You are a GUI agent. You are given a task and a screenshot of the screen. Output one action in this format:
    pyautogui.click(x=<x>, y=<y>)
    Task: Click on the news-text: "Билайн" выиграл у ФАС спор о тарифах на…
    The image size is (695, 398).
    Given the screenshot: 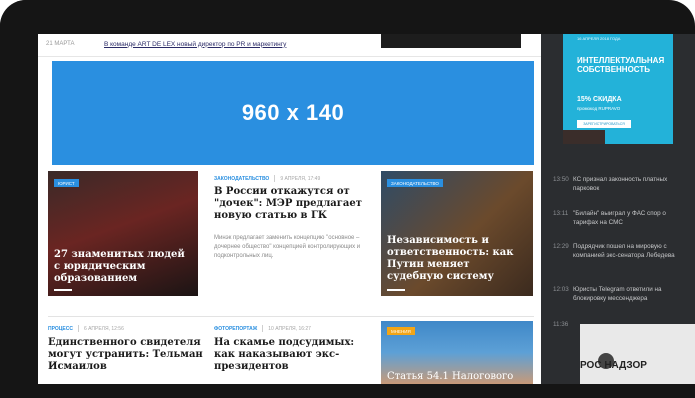 What is the action you would take?
    pyautogui.click(x=619, y=218)
    